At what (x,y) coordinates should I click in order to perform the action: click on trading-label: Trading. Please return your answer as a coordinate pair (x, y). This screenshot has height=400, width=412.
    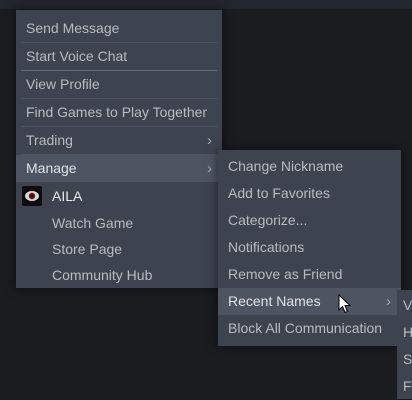
    Looking at the image, I should click on (49, 140).